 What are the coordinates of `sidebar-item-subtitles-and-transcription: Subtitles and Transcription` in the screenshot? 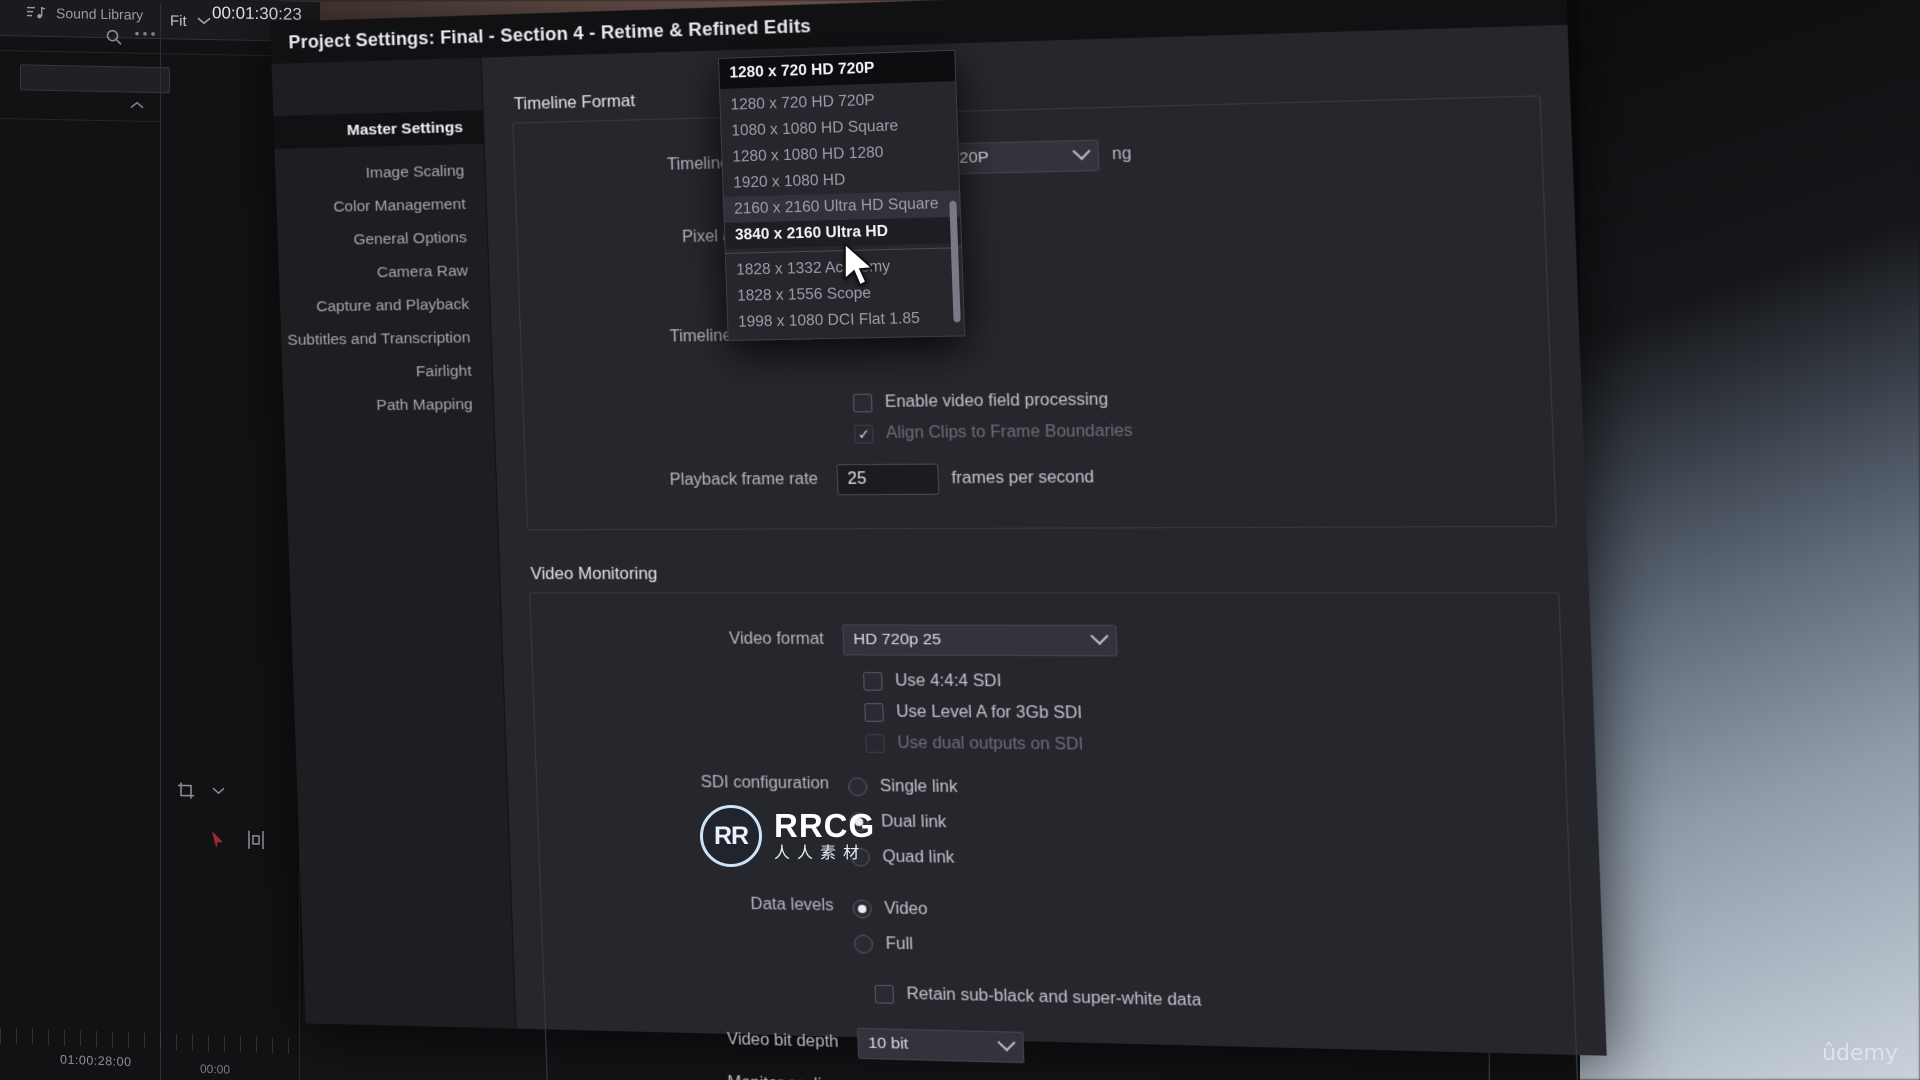 It's located at (386, 339).